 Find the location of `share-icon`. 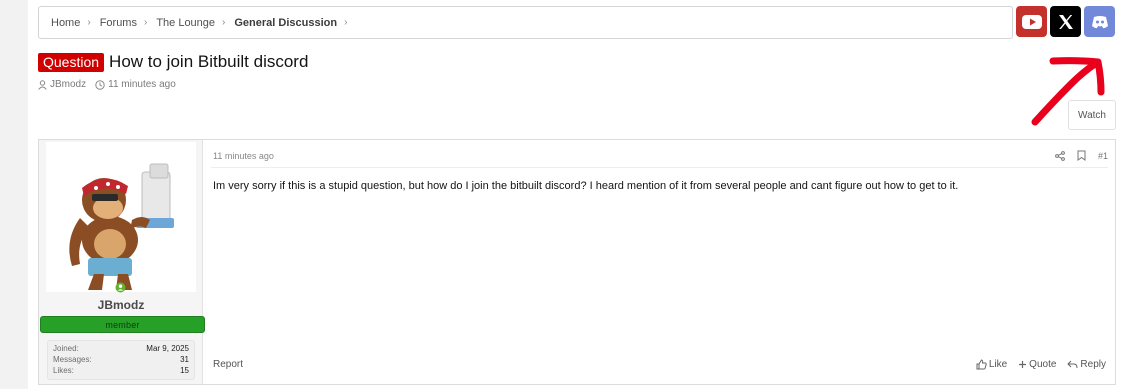

share-icon is located at coordinates (1060, 155).